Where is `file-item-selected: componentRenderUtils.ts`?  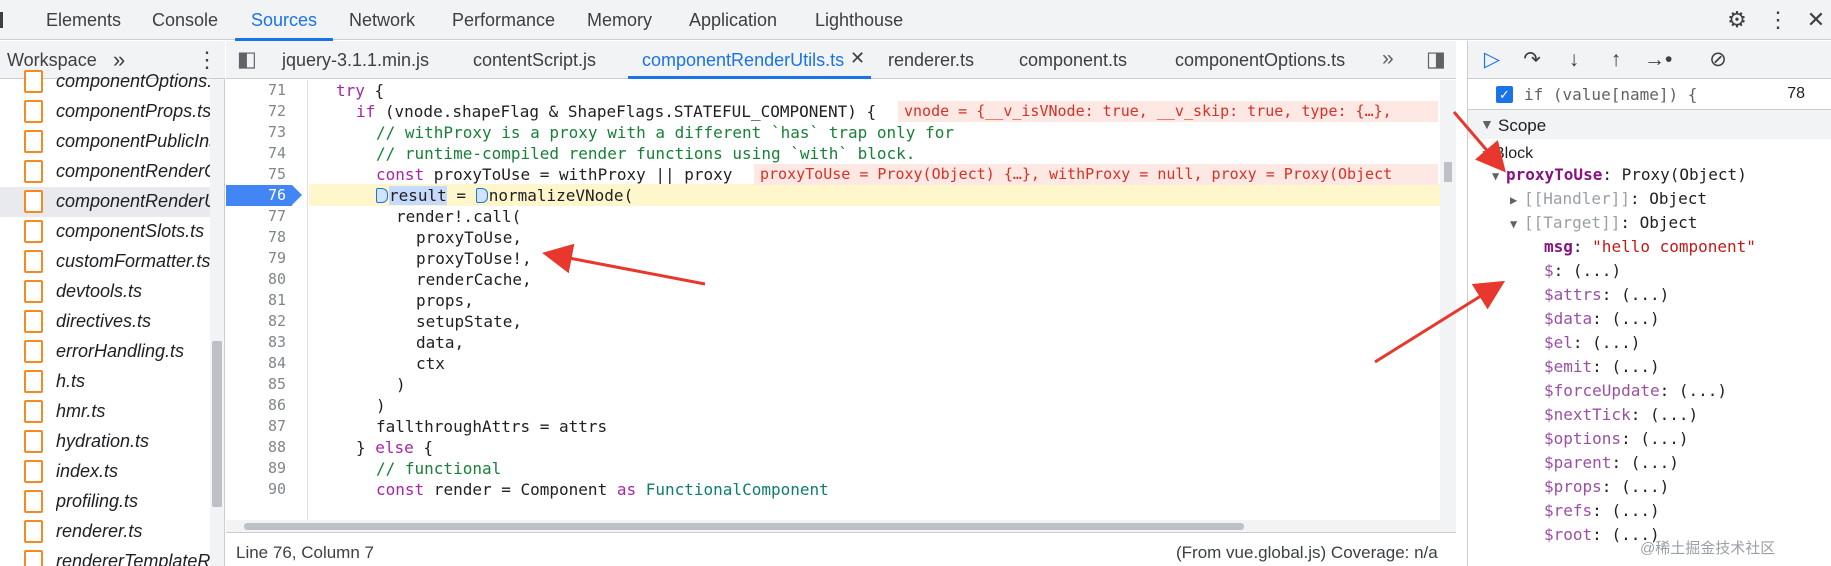
file-item-selected: componentRenderUtils.ts is located at coordinates (105, 202).